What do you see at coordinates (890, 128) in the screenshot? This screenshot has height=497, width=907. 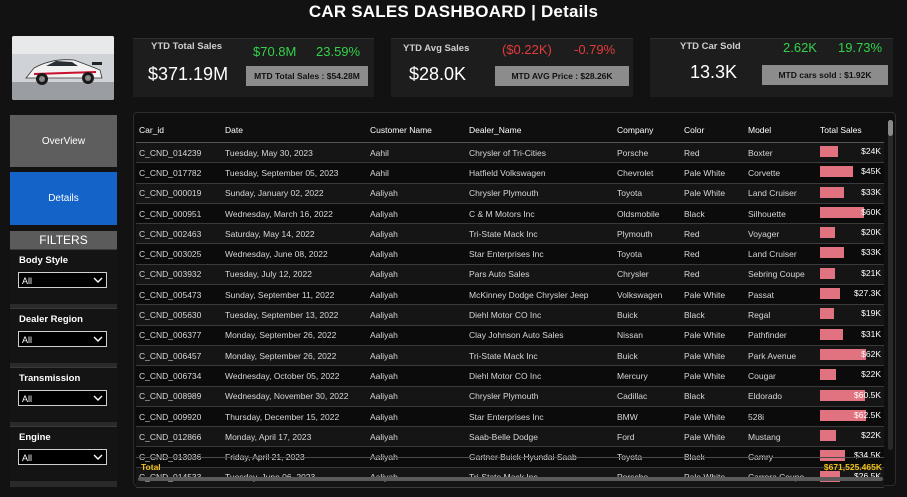 I see `vertical-scrollbar-thumb` at bounding box center [890, 128].